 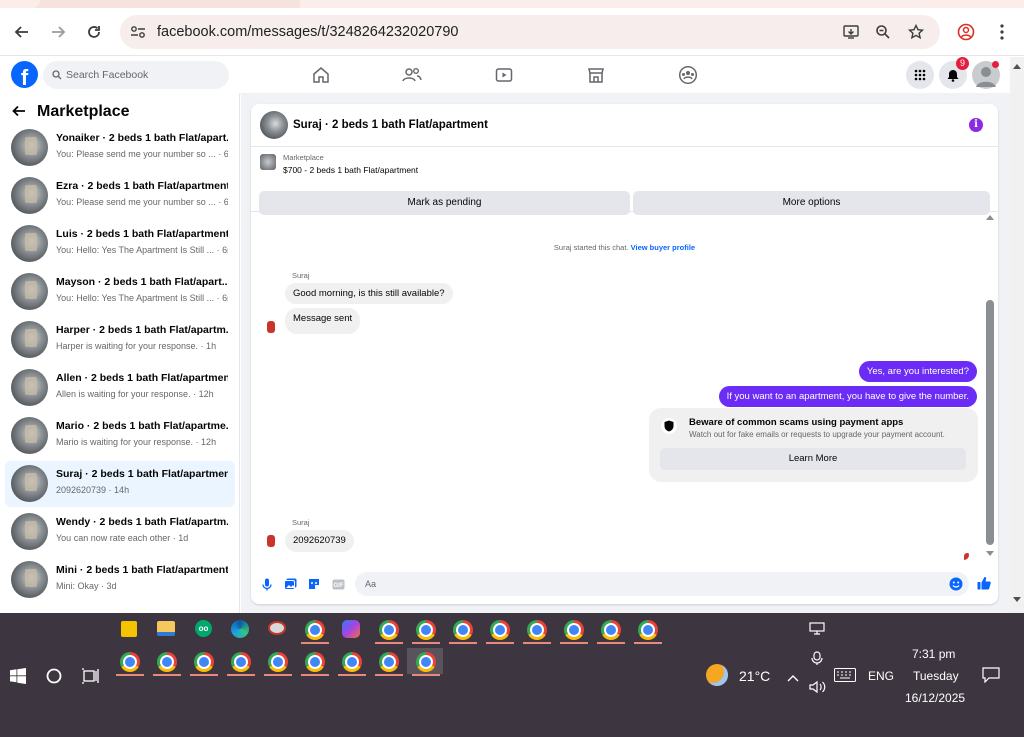 I want to click on friends-icon, so click(x=412, y=75).